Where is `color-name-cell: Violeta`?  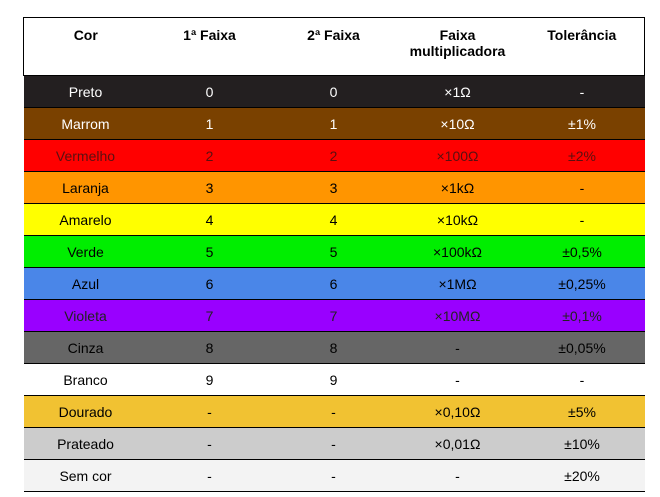 color-name-cell: Violeta is located at coordinates (85, 315).